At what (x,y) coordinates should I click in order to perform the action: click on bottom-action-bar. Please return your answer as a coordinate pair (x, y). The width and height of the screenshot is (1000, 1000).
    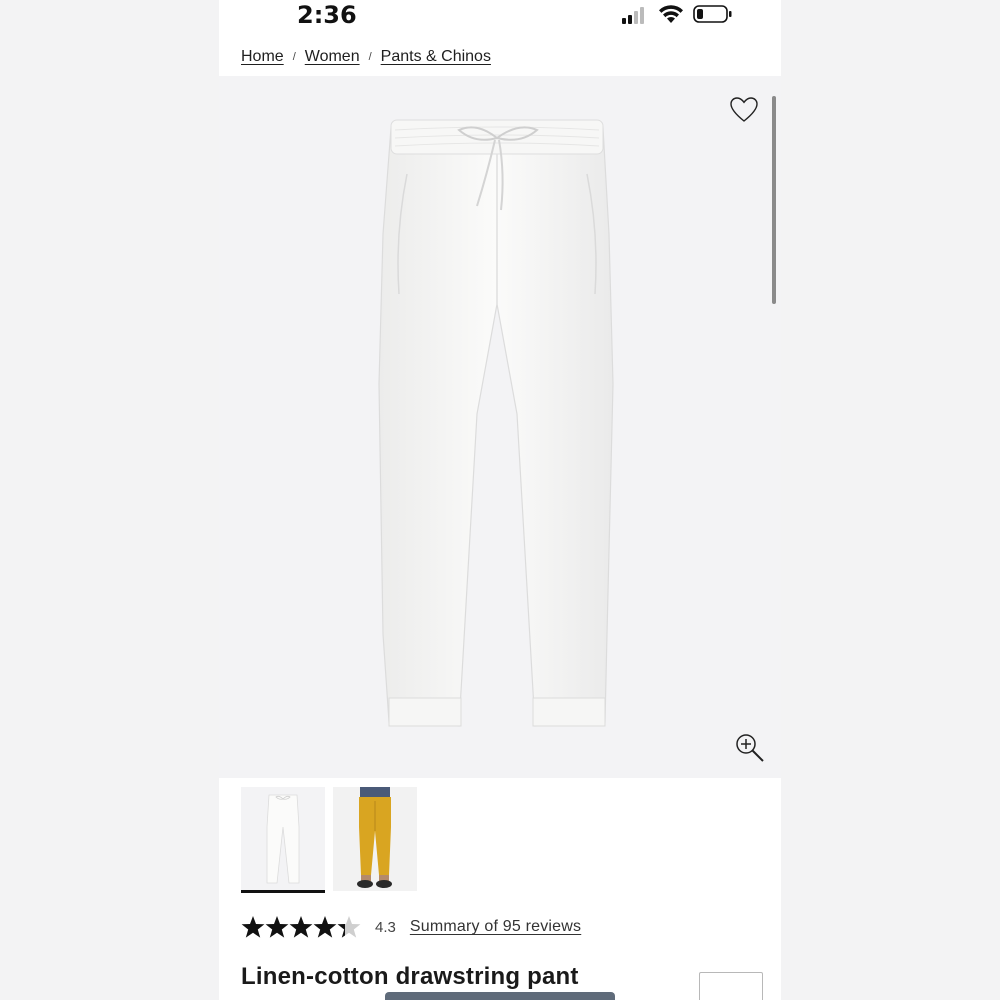
    Looking at the image, I should click on (500, 996).